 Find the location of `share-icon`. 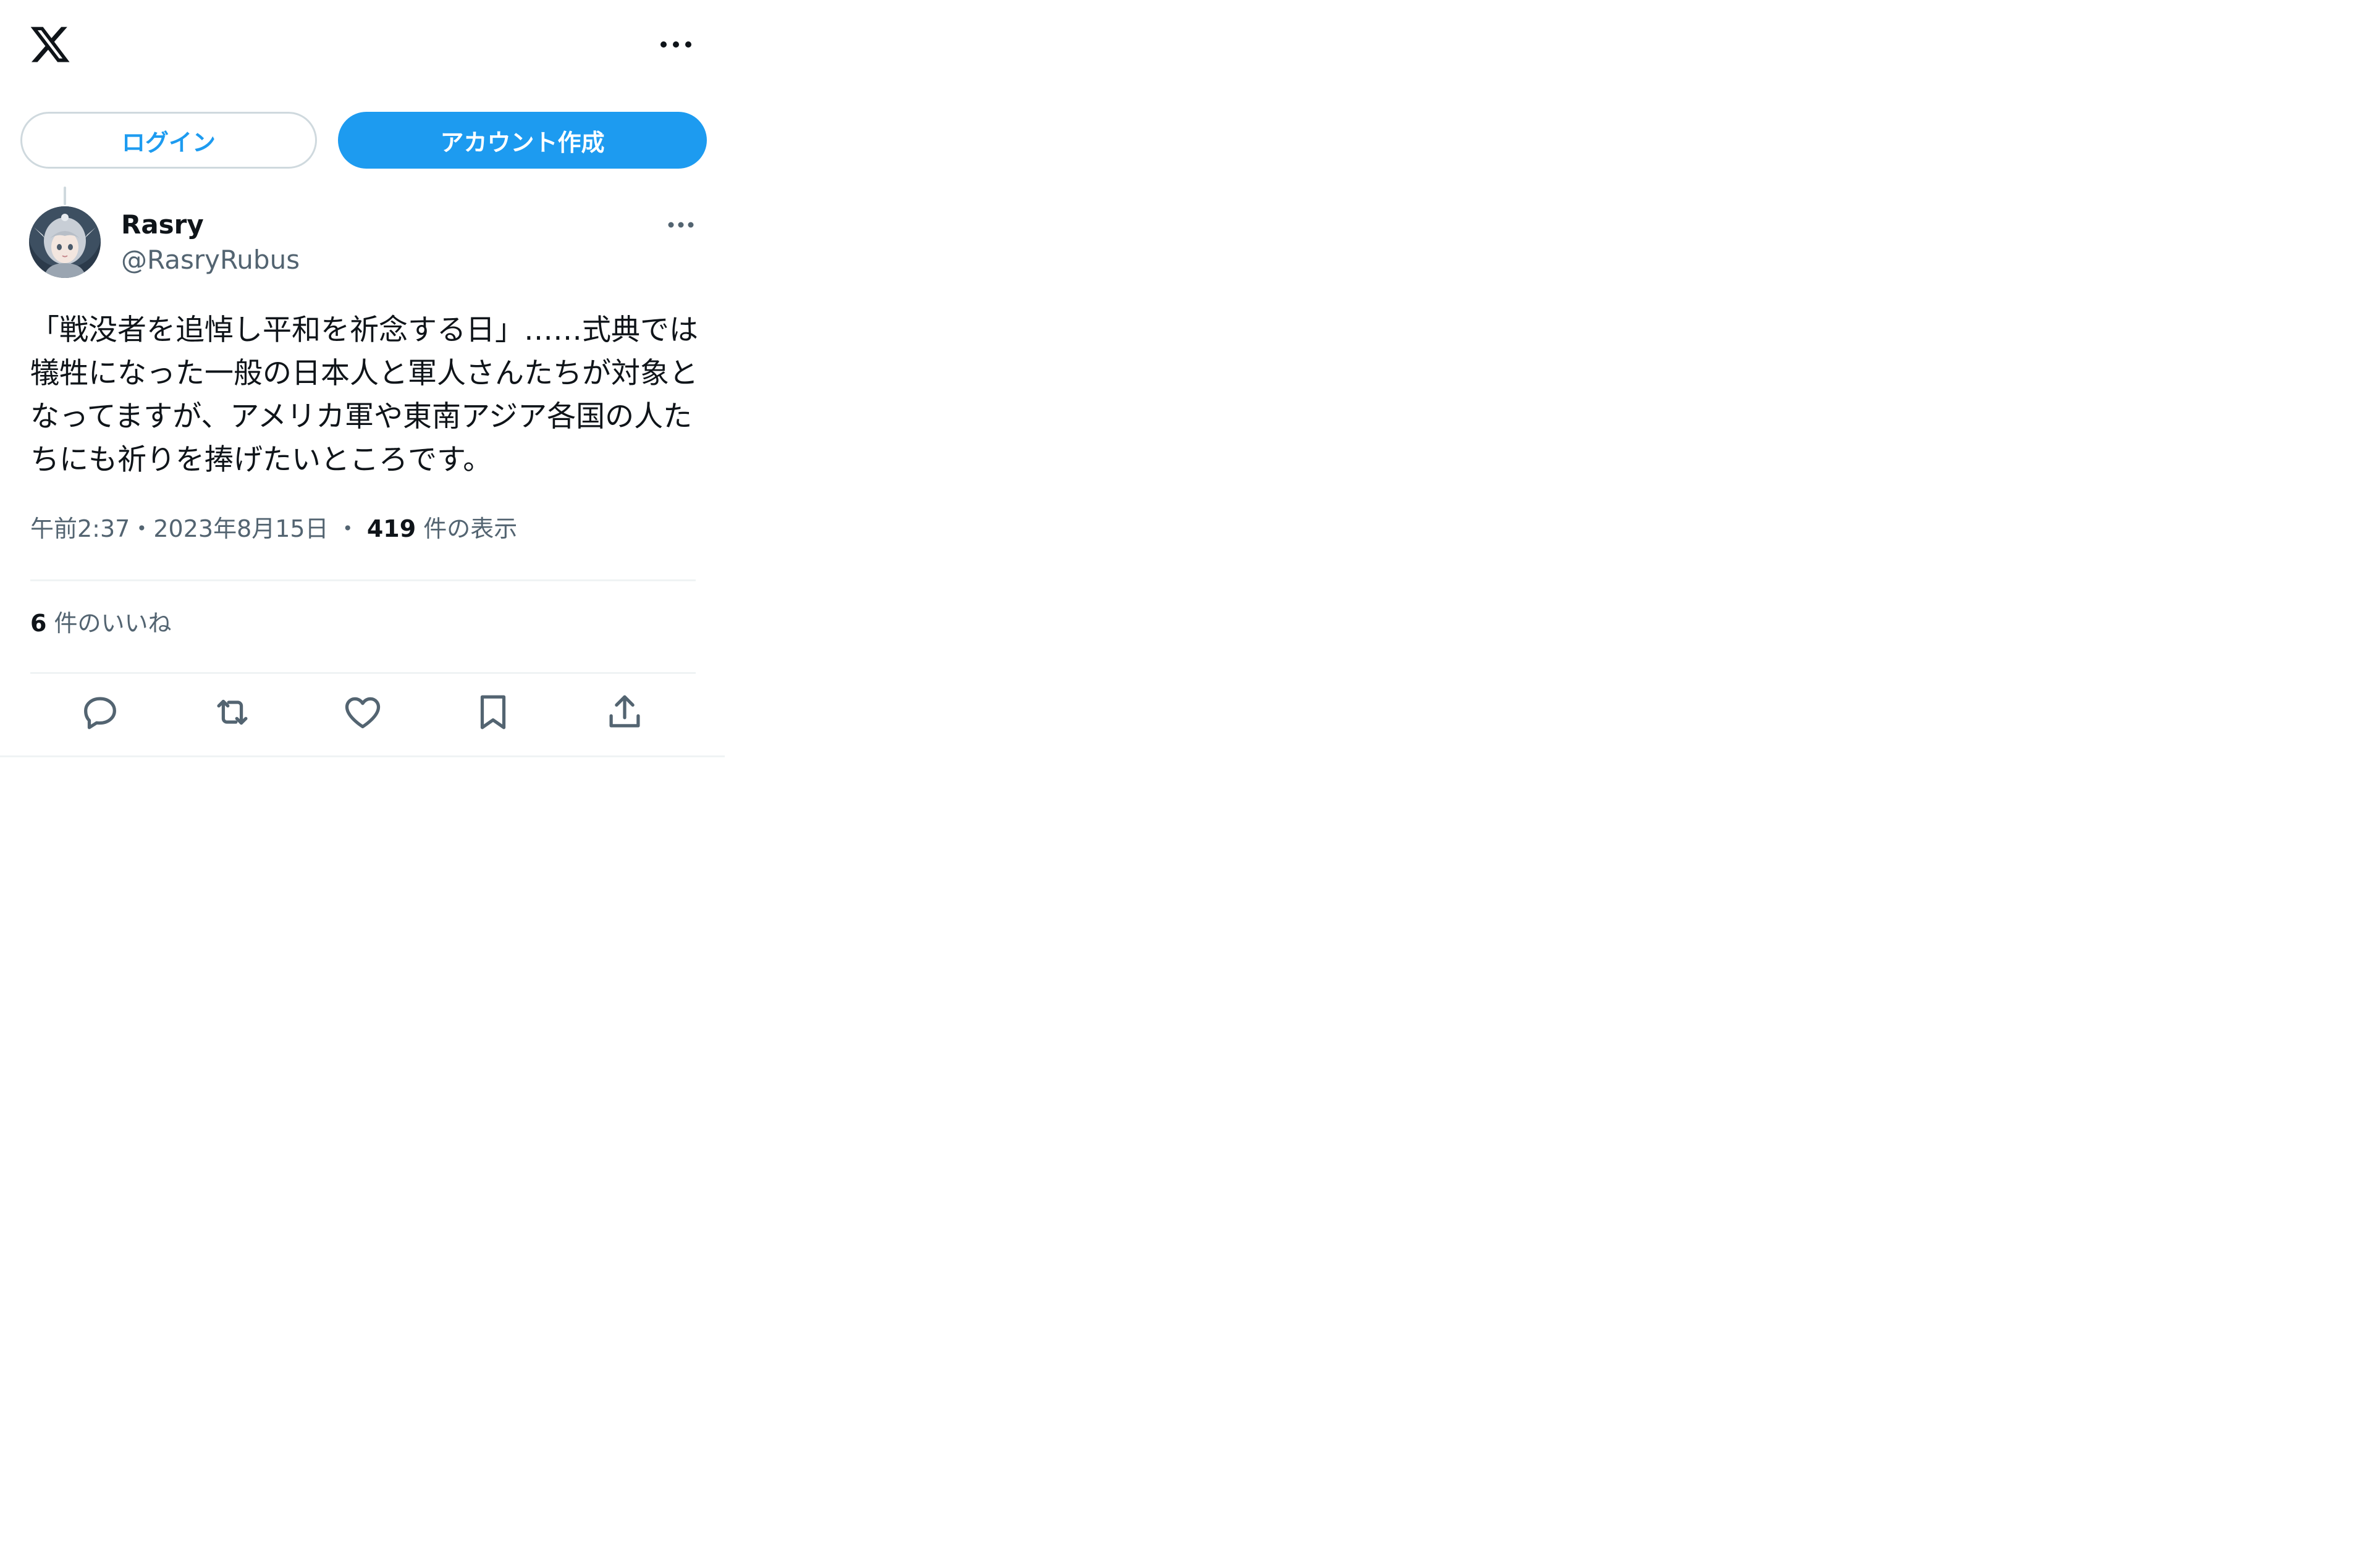

share-icon is located at coordinates (624, 712).